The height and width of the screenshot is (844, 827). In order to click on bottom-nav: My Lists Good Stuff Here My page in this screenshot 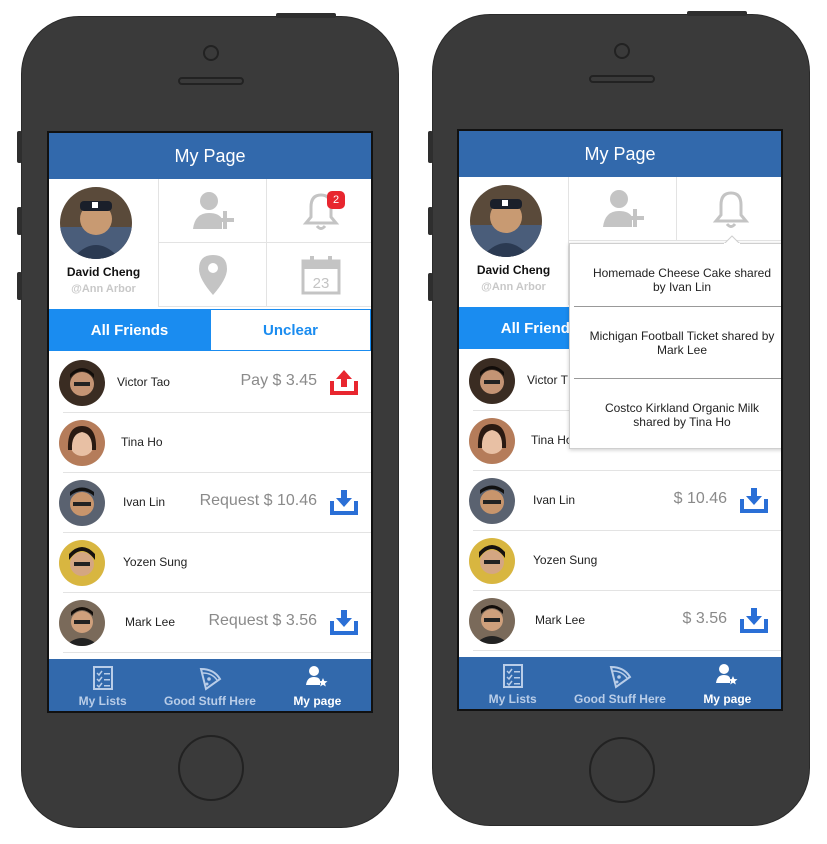, I will do `click(620, 683)`.